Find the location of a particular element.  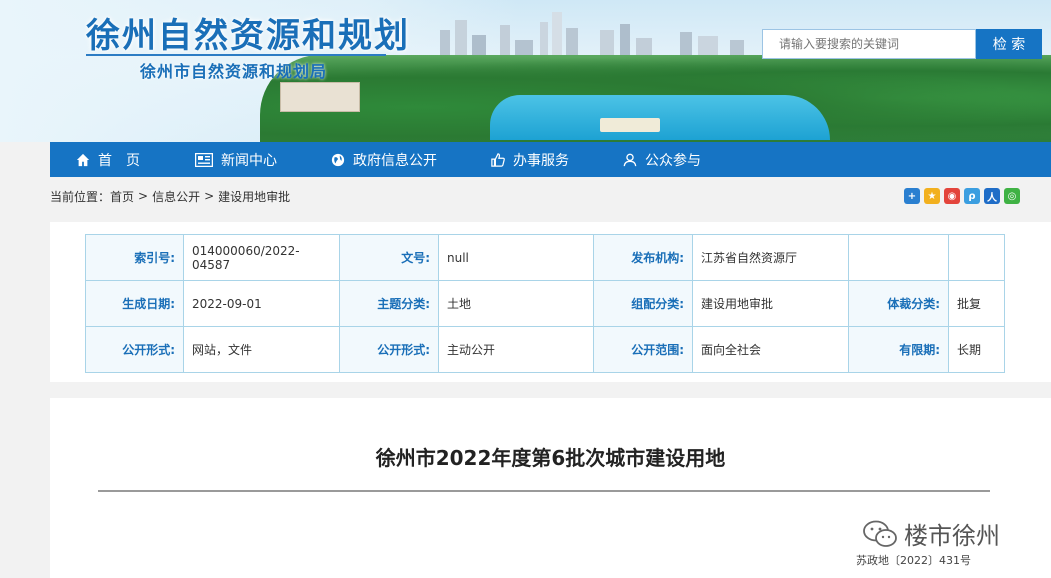

nav-item-news: 新闻中心 is located at coordinates (236, 159).